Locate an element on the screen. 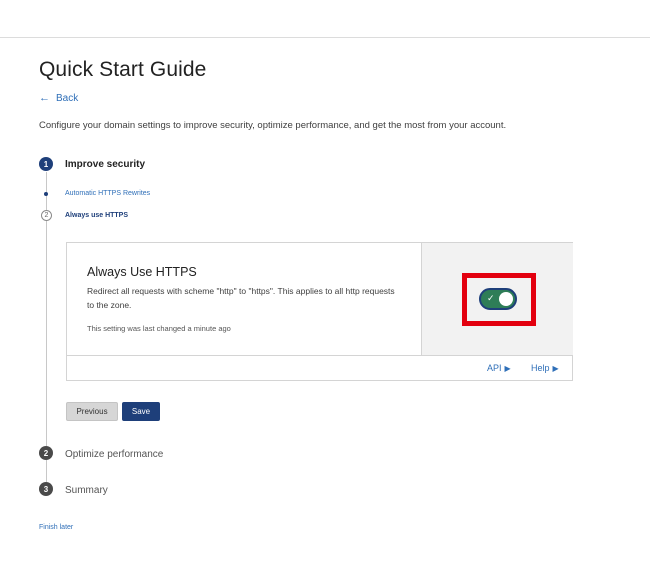  card-control-panel: ✓ is located at coordinates (497, 299).